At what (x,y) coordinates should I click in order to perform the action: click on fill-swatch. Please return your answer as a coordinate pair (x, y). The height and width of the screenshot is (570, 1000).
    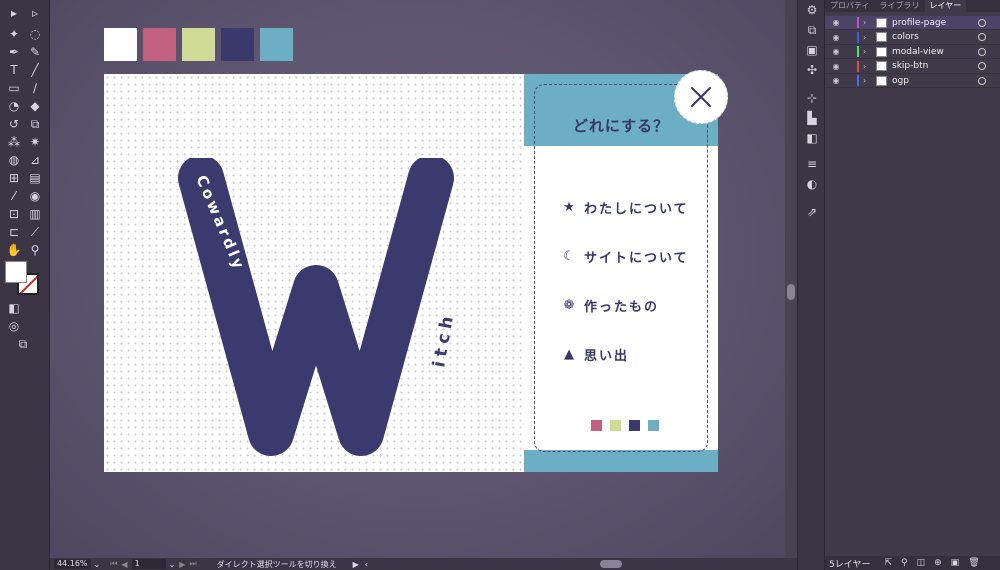
    Looking at the image, I should click on (16, 272).